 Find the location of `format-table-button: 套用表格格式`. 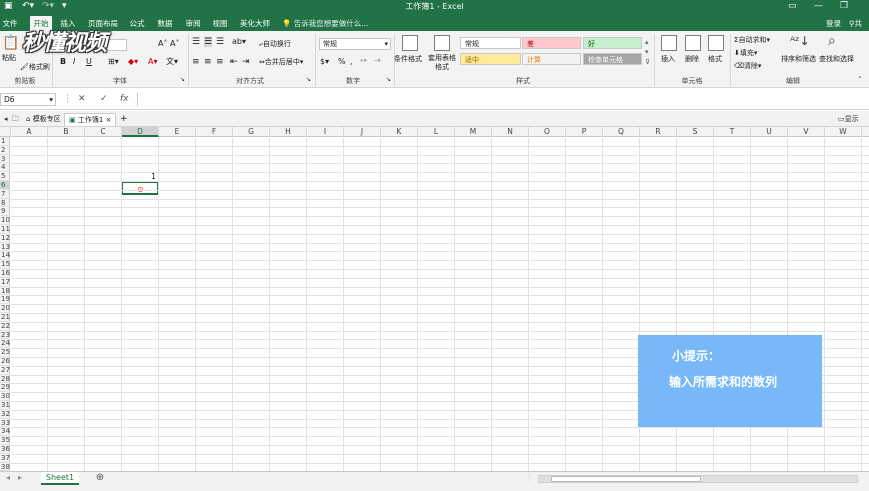

format-table-button: 套用表格格式 is located at coordinates (442, 63).